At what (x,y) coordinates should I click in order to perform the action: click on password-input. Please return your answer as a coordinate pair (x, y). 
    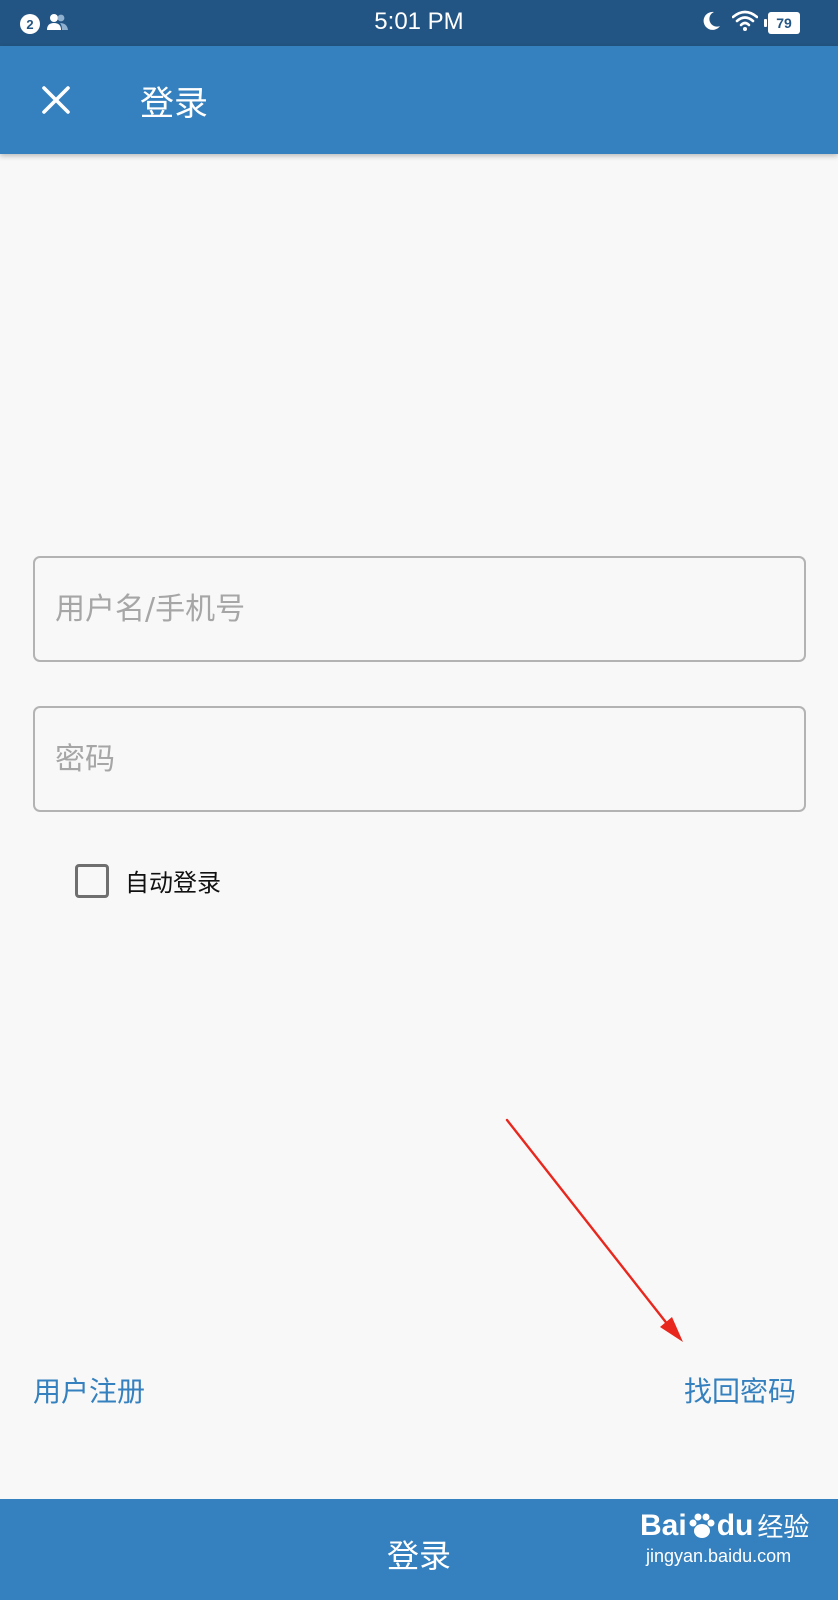
    Looking at the image, I should click on (419, 759).